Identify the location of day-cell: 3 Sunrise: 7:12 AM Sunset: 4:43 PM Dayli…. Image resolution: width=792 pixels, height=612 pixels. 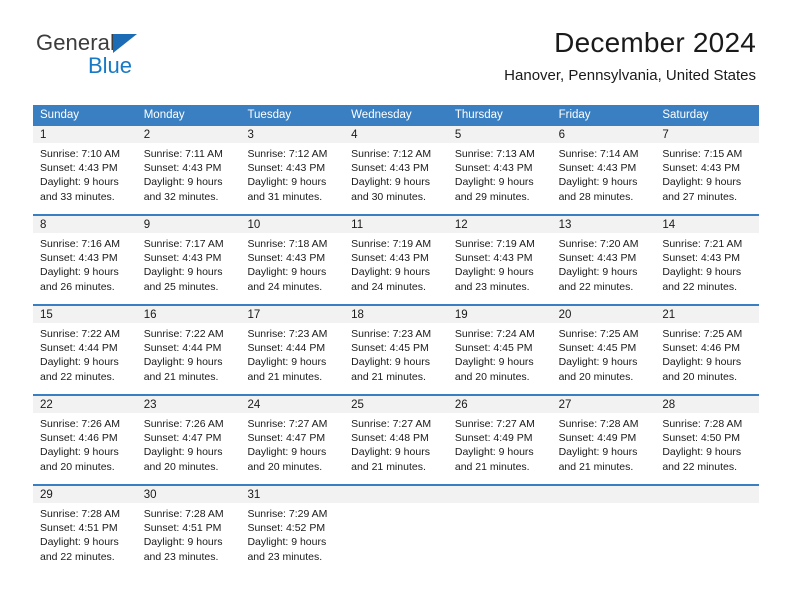
(292, 170).